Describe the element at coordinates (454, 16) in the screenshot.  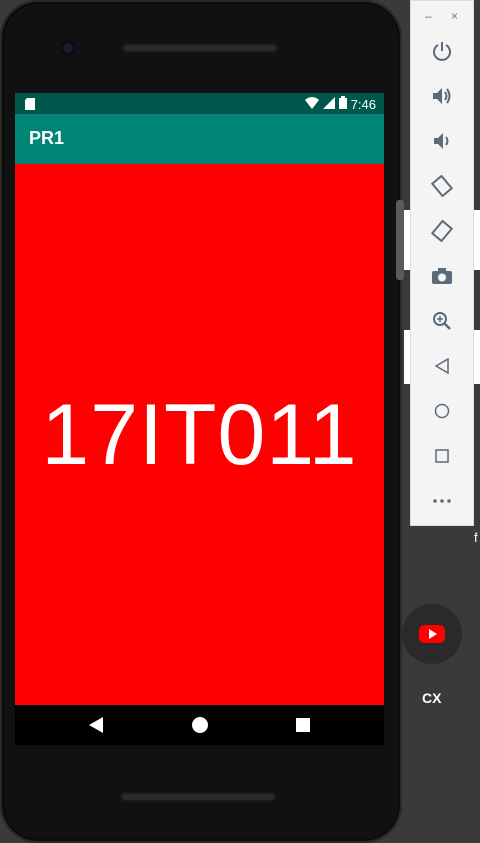
I see `close-button: ×` at that location.